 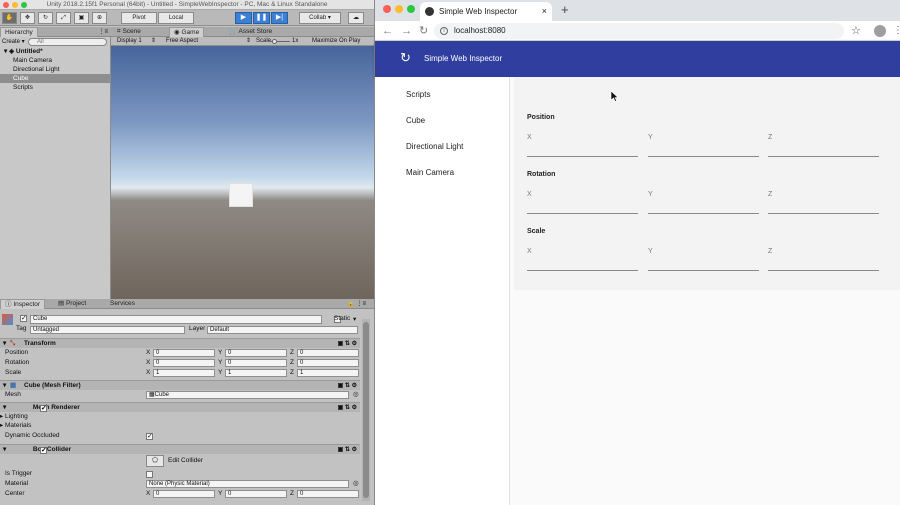 What do you see at coordinates (703, 201) in the screenshot?
I see `rotation-y-input: Y` at bounding box center [703, 201].